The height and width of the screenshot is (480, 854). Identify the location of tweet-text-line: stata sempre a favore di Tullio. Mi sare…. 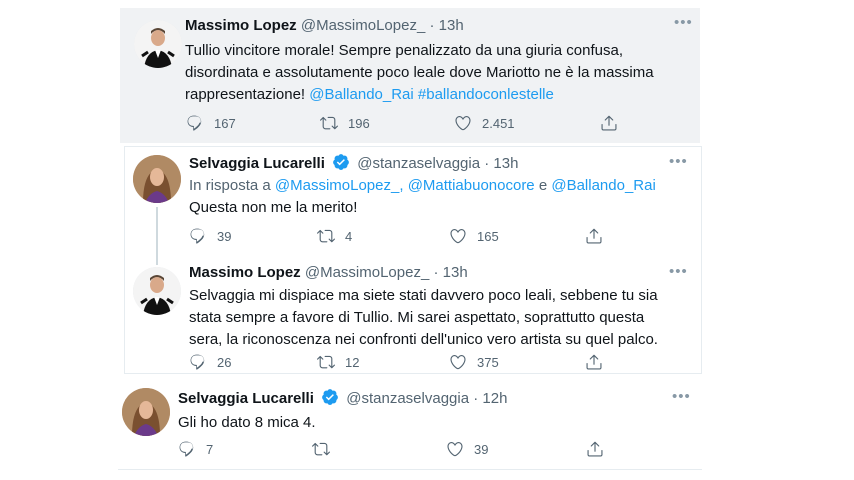
(417, 317).